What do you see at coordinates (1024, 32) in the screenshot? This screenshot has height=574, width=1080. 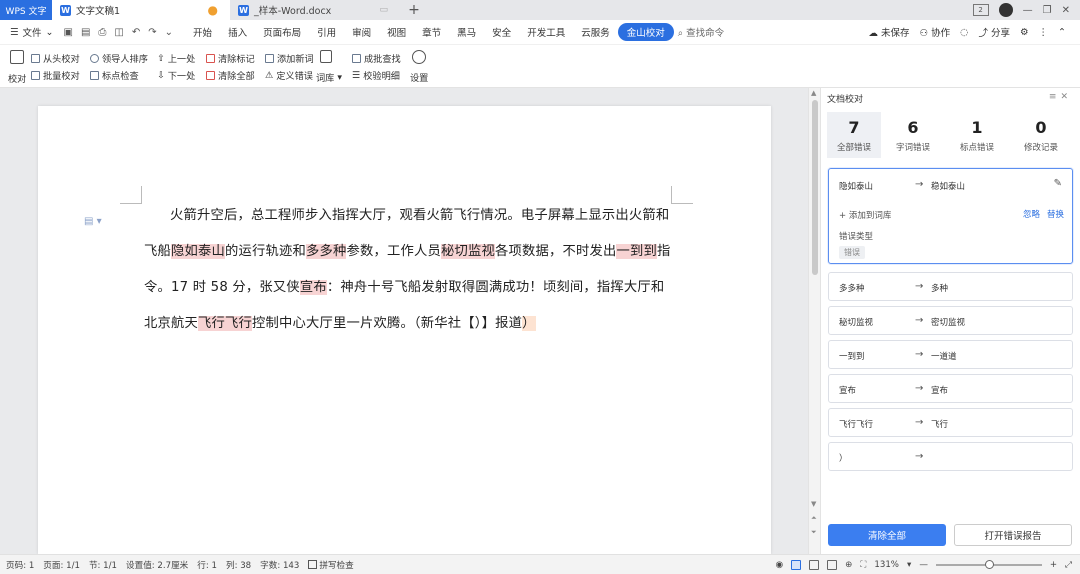 I see `settings-icon: ⚙` at bounding box center [1024, 32].